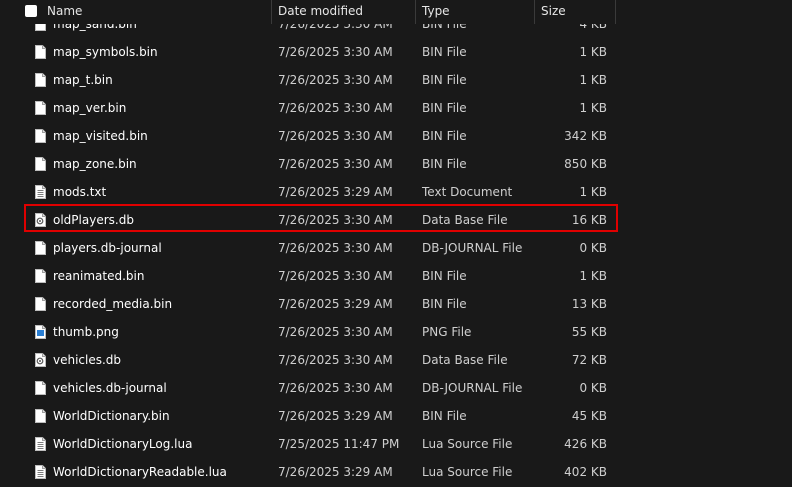 The height and width of the screenshot is (487, 792). What do you see at coordinates (396, 80) in the screenshot?
I see `file-row: map_t.bin 7/26/2025 3:30 AM BIN File 1 KB` at bounding box center [396, 80].